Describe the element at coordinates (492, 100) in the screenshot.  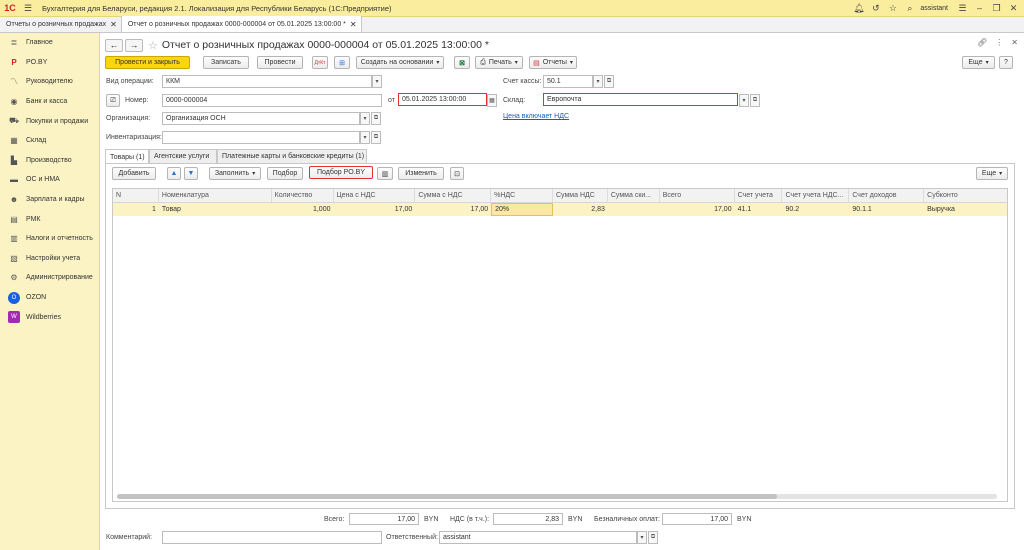
I see `calendar-button: ▦` at that location.